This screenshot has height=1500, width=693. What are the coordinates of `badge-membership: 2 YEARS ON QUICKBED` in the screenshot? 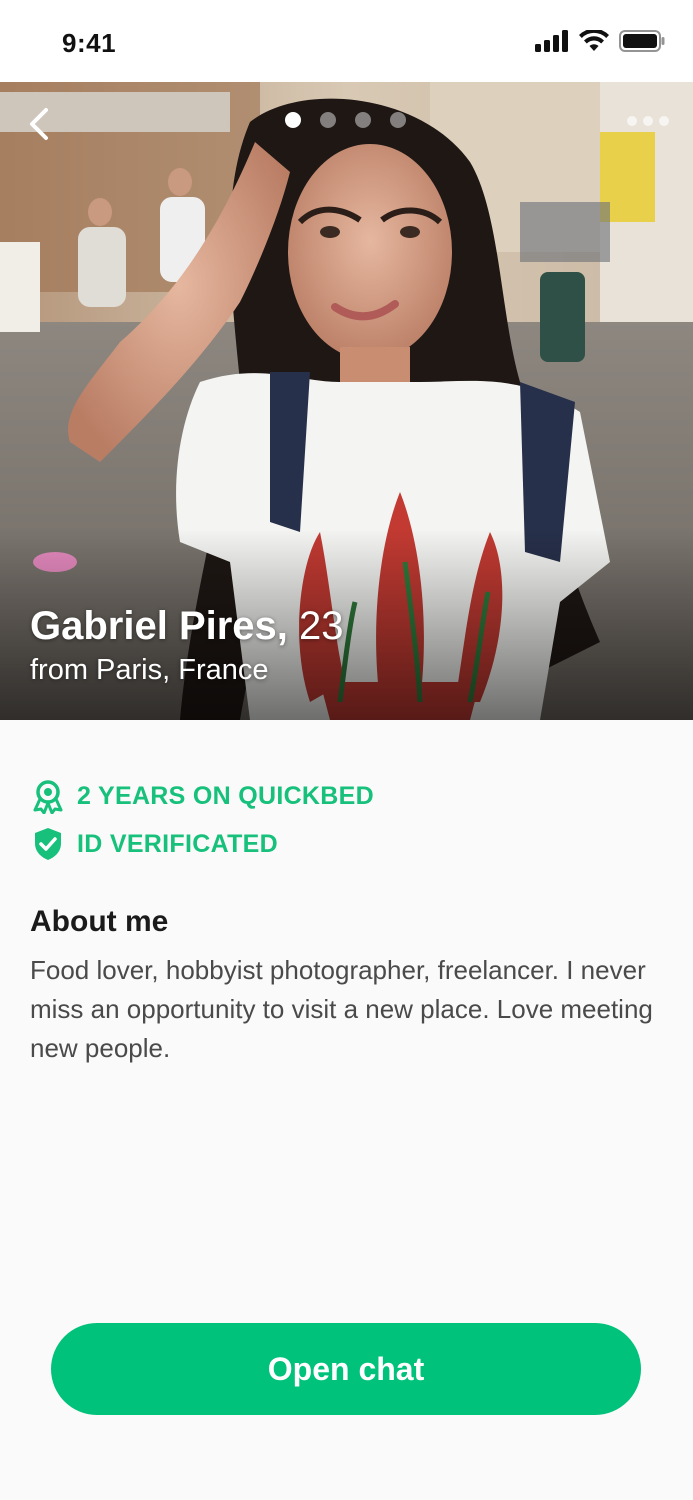 It's located at (202, 796).